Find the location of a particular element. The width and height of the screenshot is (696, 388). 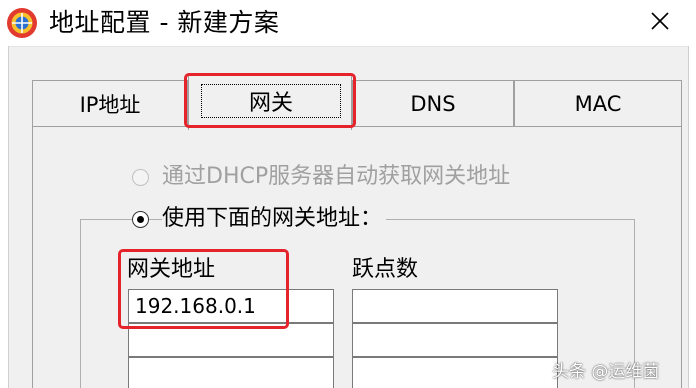

tab-focus-rect: 网关 is located at coordinates (271, 101).